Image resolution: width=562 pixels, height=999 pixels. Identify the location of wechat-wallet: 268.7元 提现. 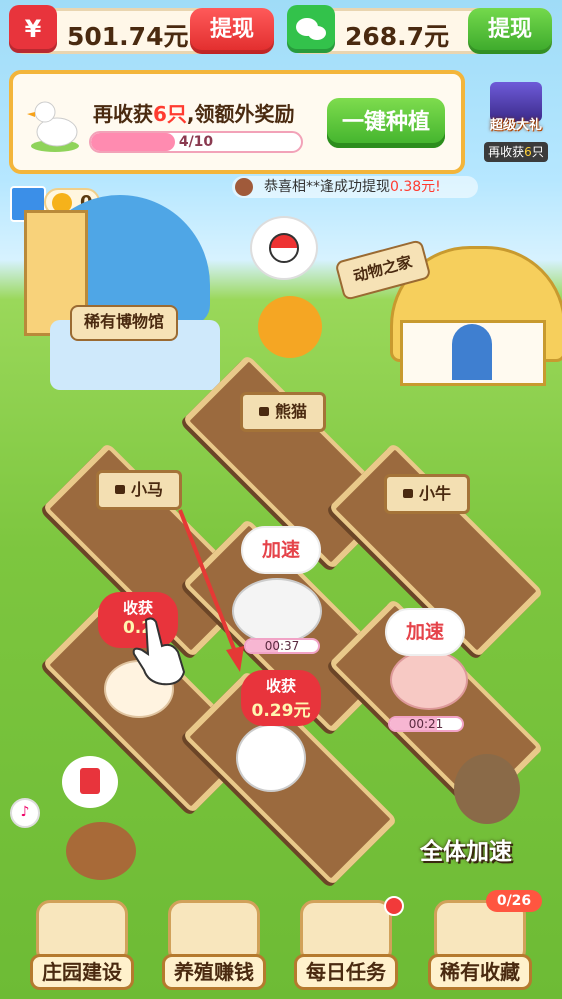
(419, 29).